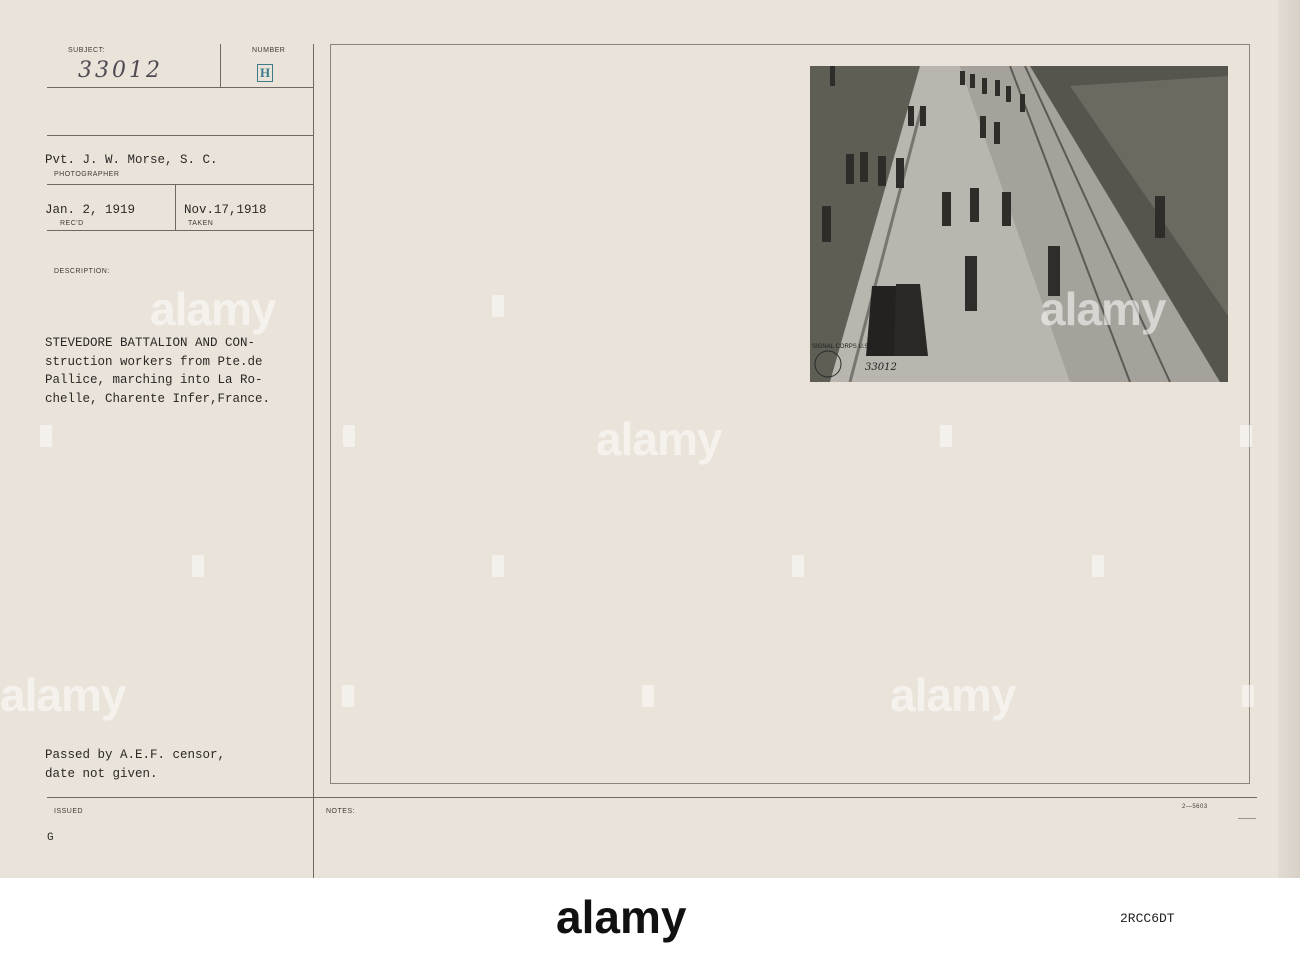 This screenshot has height=967, width=1300. What do you see at coordinates (82, 271) in the screenshot?
I see `description-label: DESCRIPTION:` at bounding box center [82, 271].